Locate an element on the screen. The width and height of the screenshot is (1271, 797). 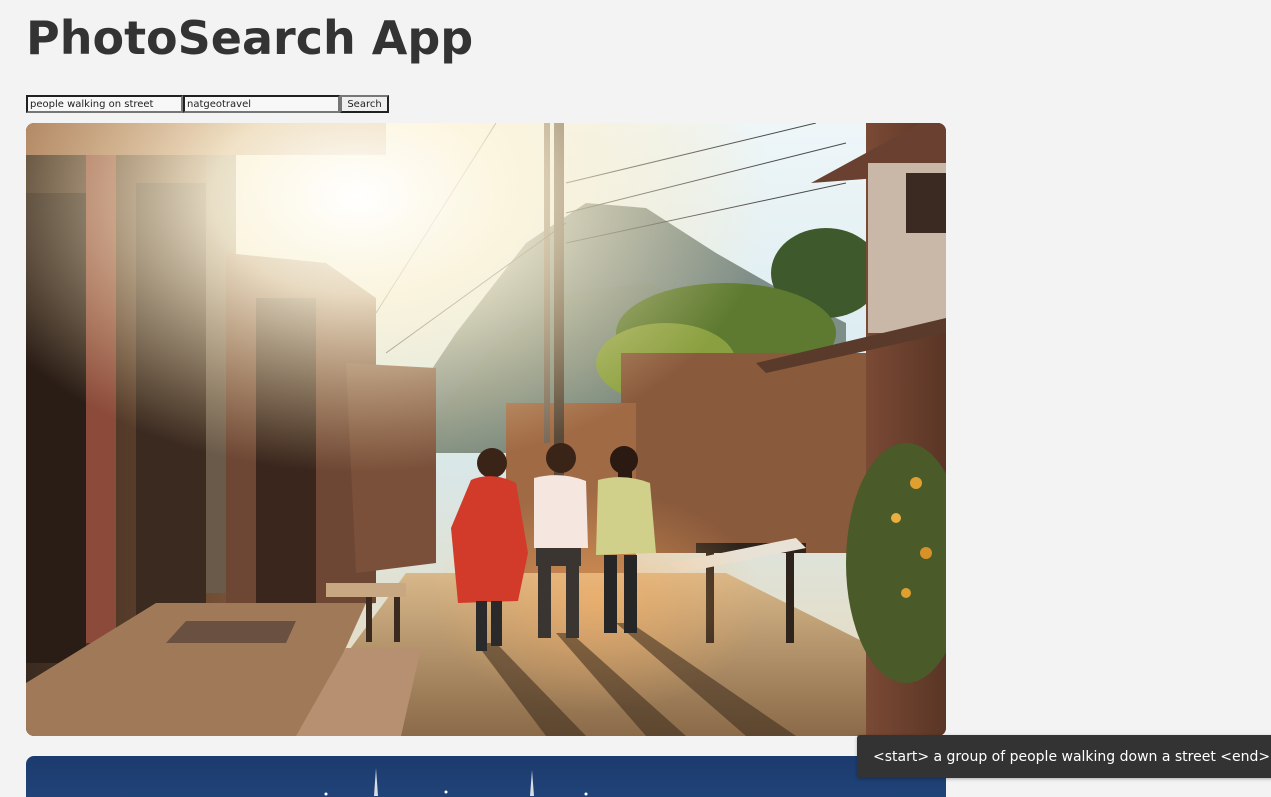
query-input is located at coordinates (104, 104).